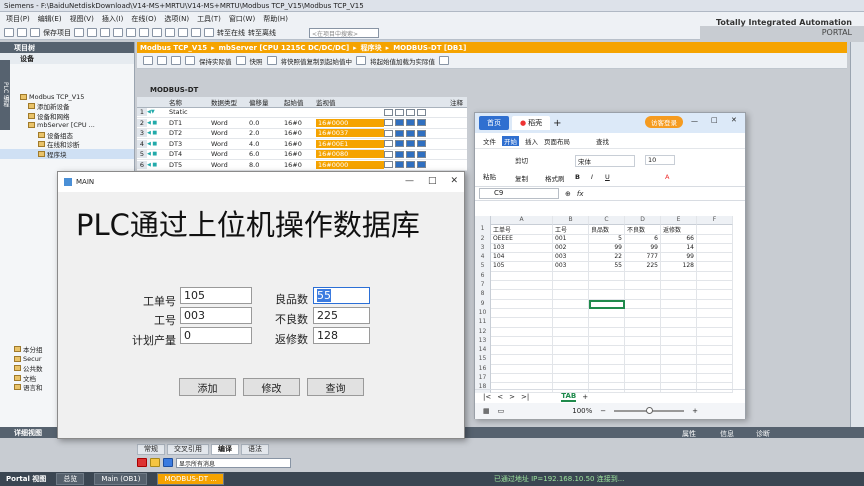 This screenshot has width=864, height=486. I want to click on wps-search: 查找, so click(602, 141).